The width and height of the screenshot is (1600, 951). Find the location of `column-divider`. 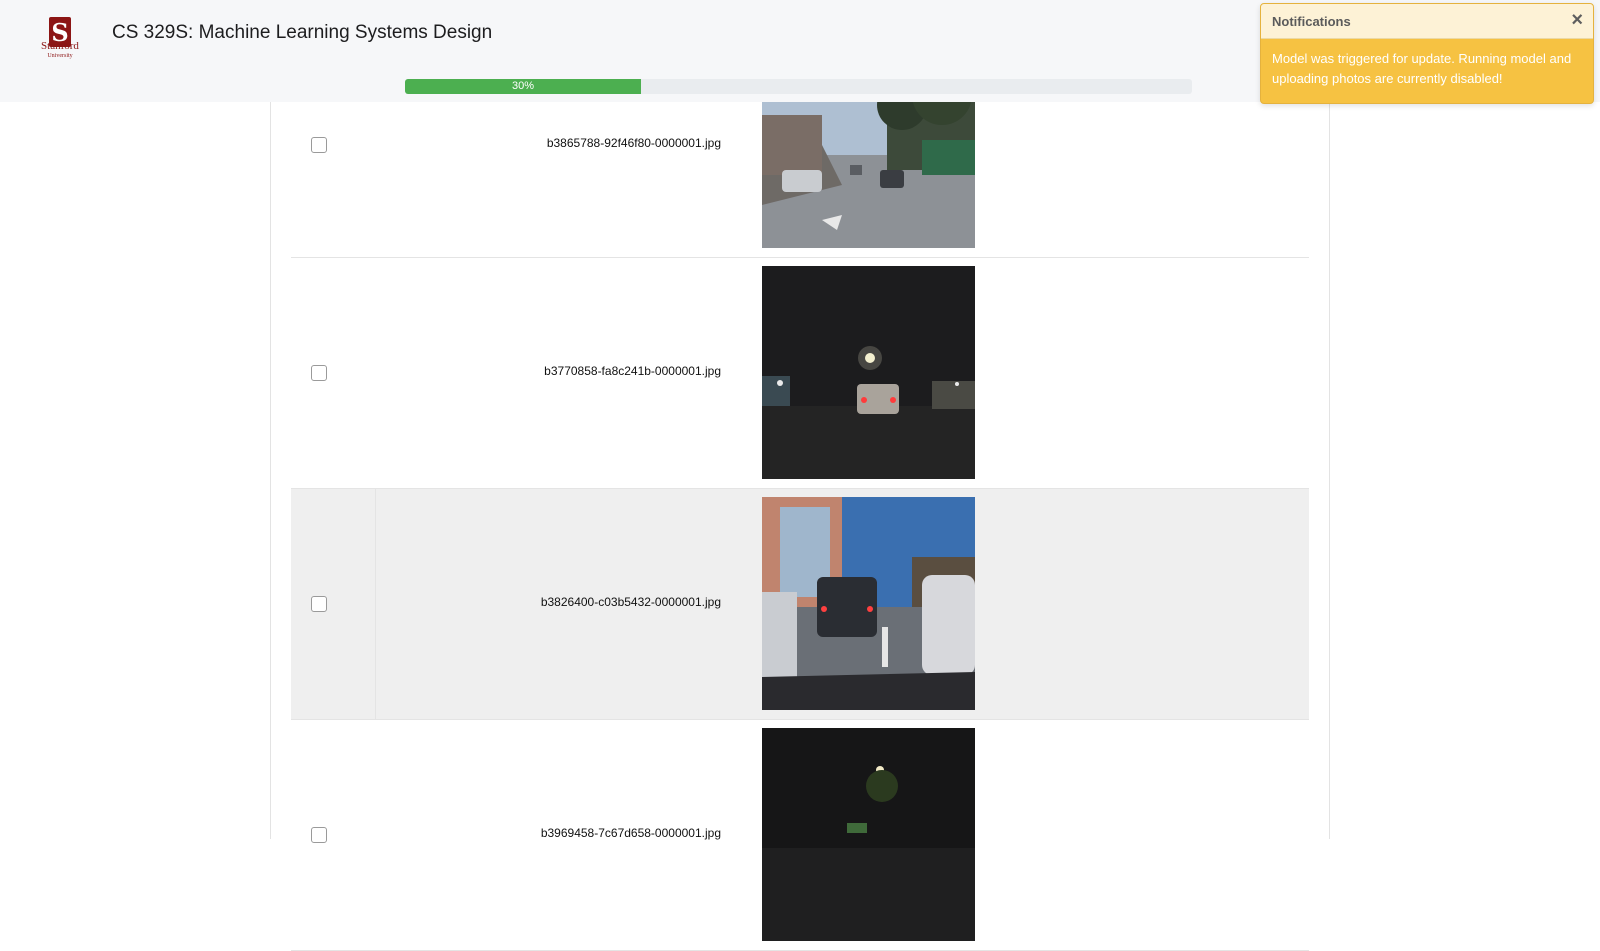

column-divider is located at coordinates (375, 604).